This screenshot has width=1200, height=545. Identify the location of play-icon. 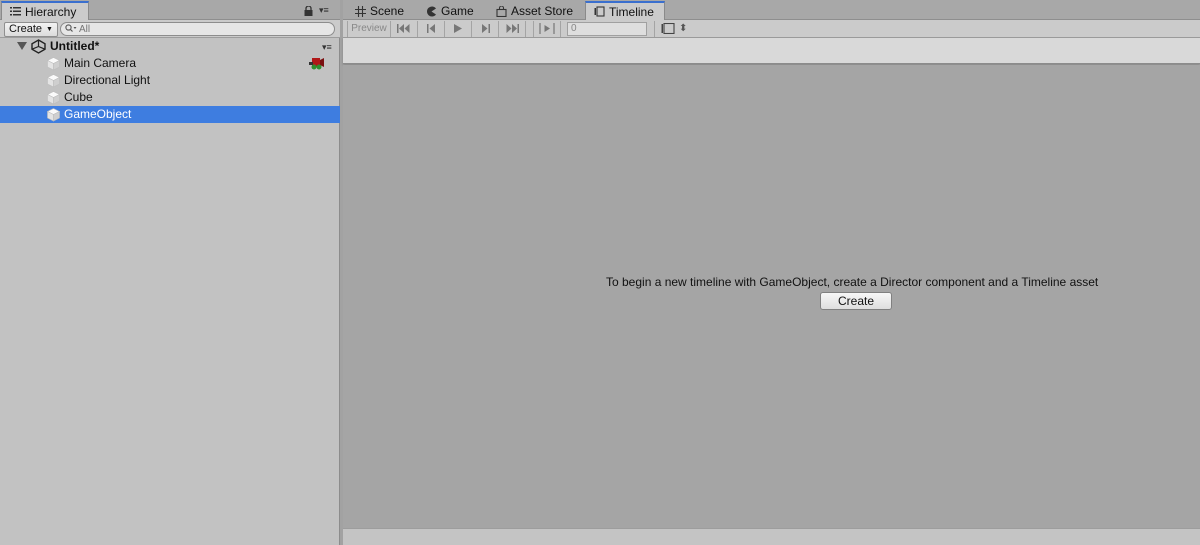
(458, 28).